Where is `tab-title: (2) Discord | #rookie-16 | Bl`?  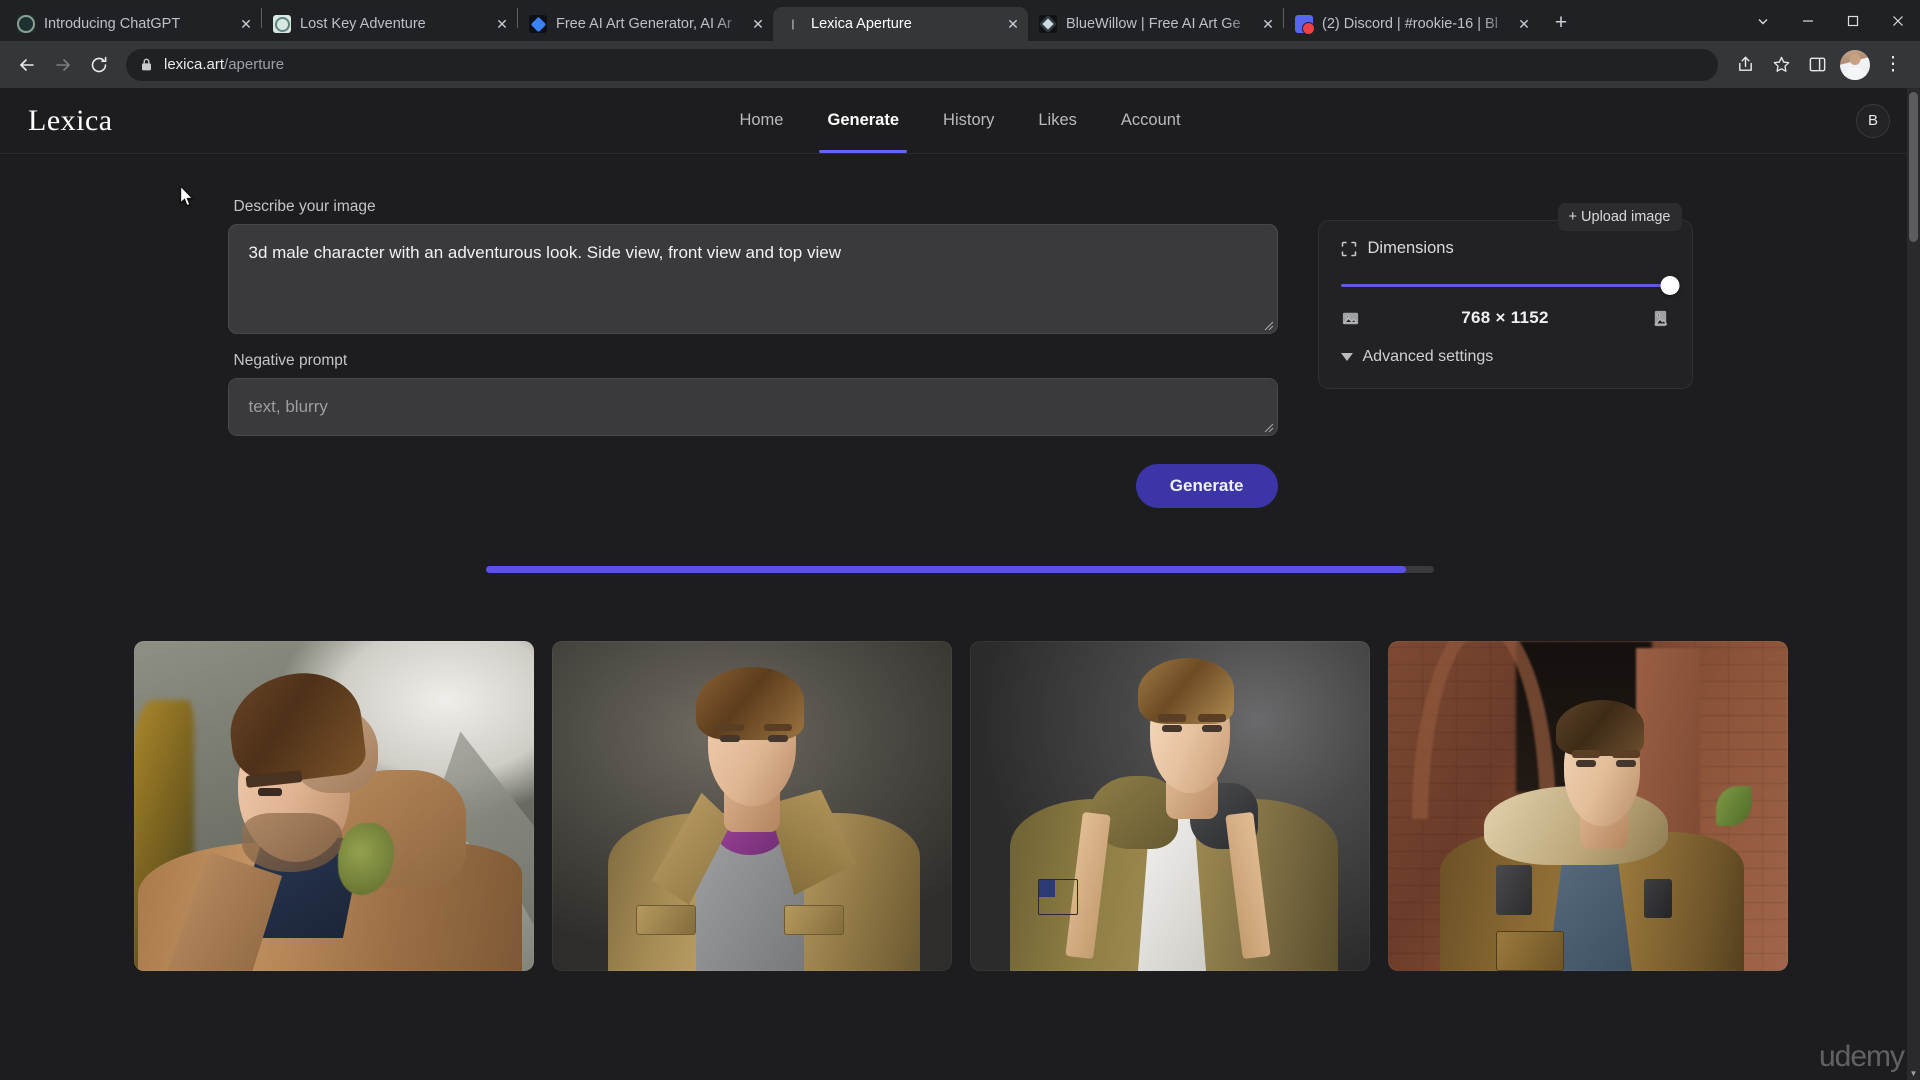
tab-title: (2) Discord | #rookie-16 | Bl is located at coordinates (1410, 24).